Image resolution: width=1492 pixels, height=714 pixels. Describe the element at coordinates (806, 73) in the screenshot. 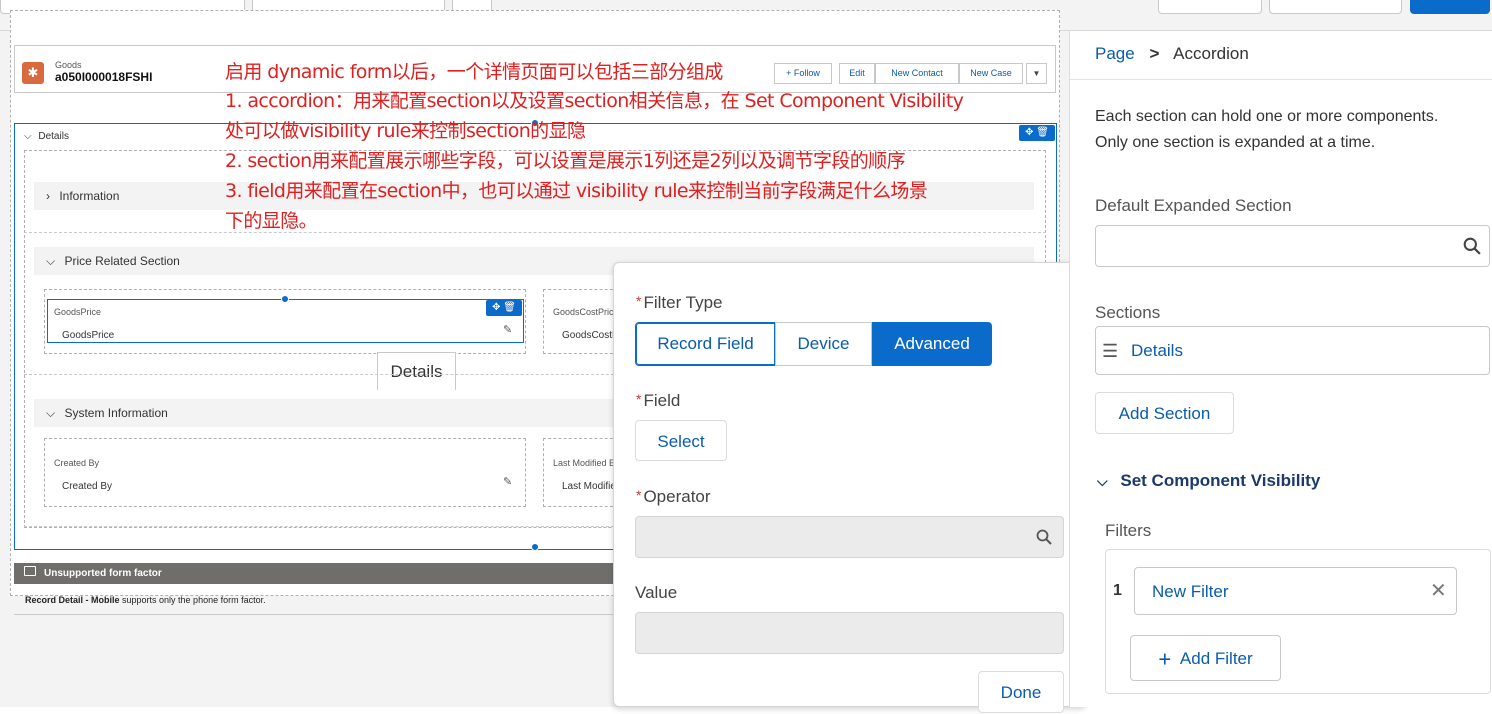

I see `follow-label: Follow` at that location.